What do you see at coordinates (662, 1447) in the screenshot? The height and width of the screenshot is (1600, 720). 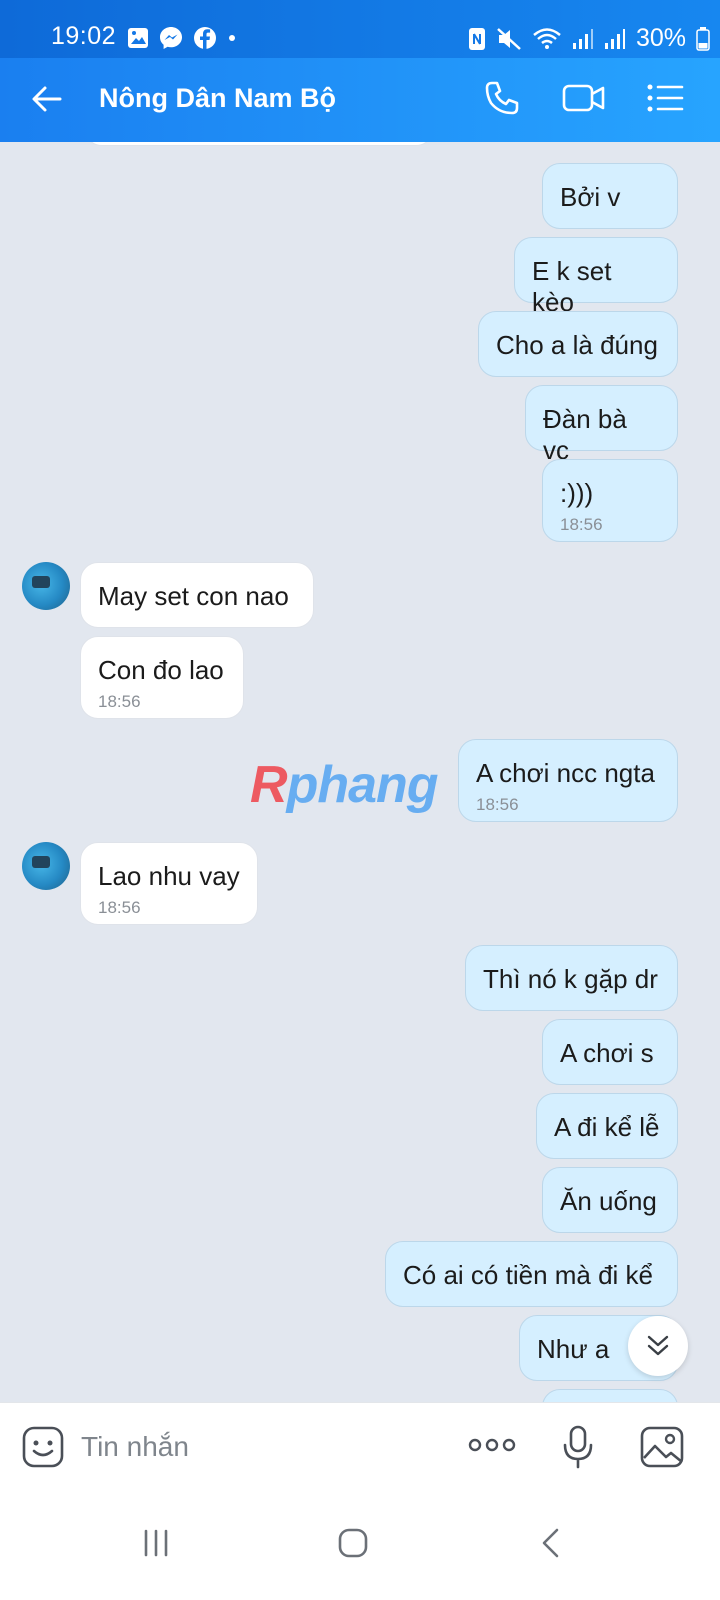 I see `image-icon` at bounding box center [662, 1447].